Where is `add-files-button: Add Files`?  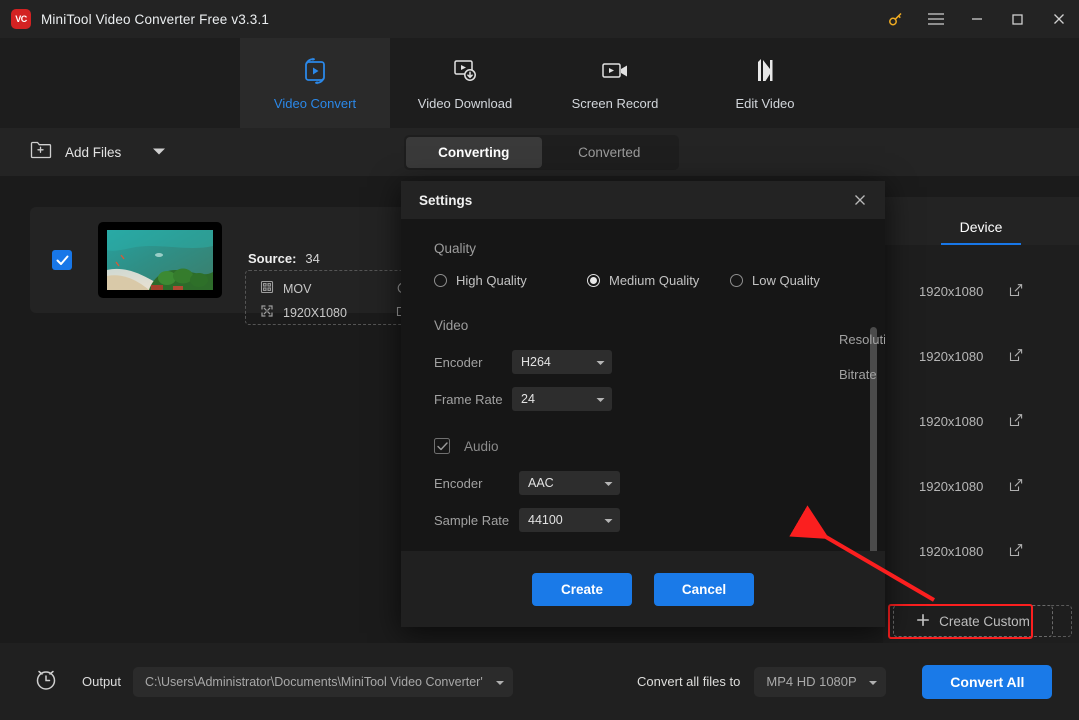
add-files-button: Add Files is located at coordinates (98, 152).